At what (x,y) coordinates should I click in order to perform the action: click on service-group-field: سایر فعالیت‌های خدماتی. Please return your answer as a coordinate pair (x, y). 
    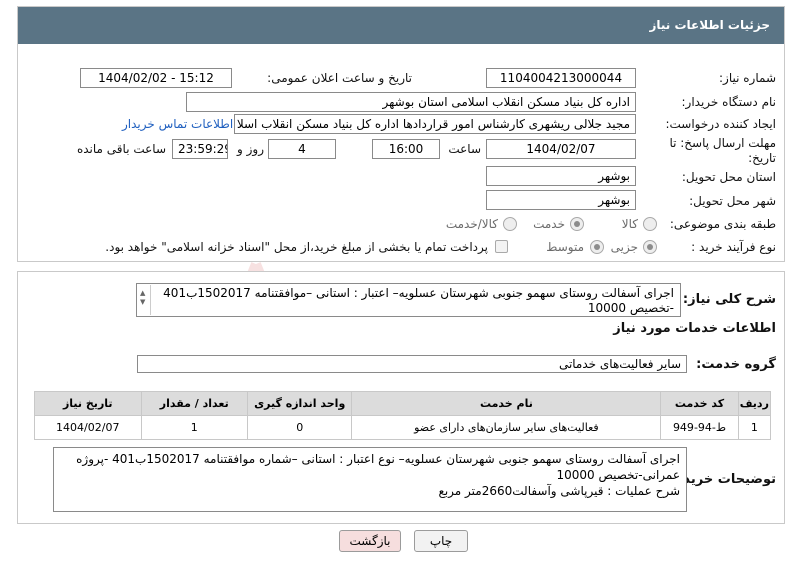
    Looking at the image, I should click on (412, 364).